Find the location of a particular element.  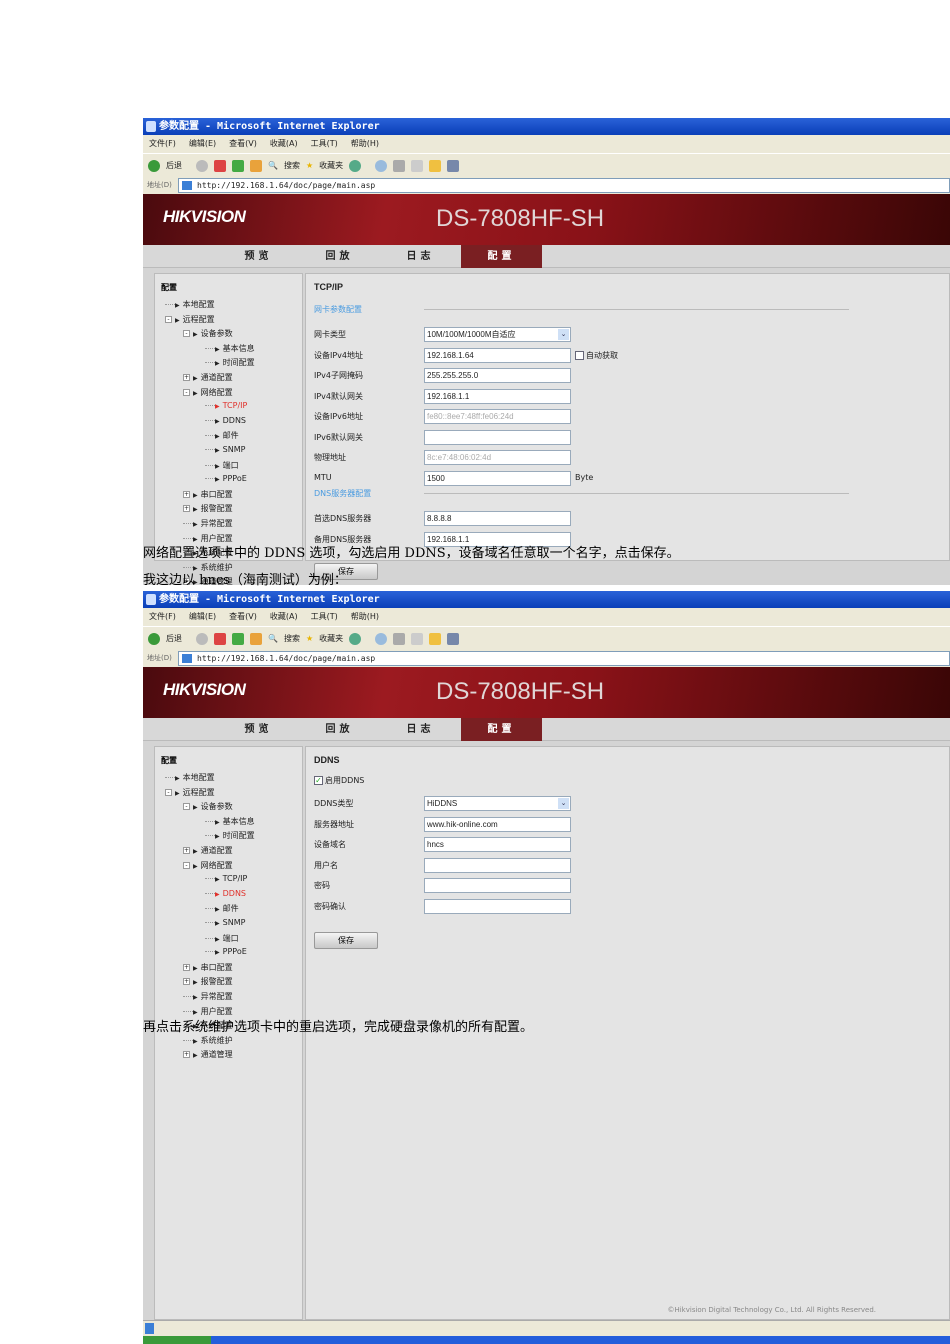

refresh-icon is located at coordinates (238, 165).